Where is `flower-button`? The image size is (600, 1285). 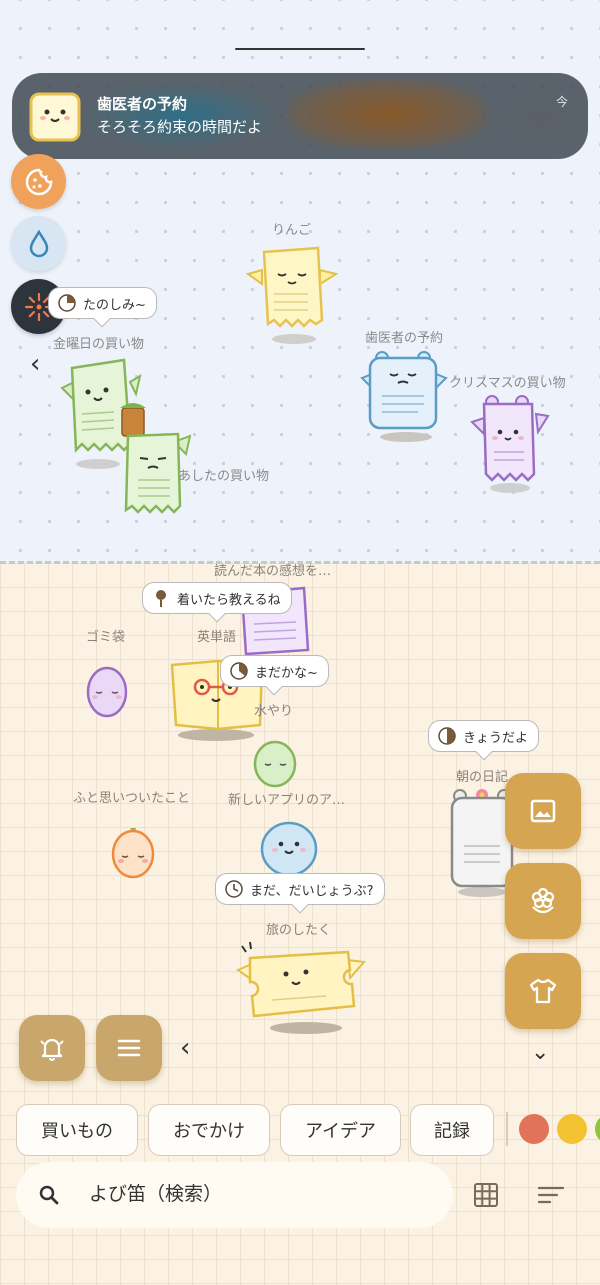 flower-button is located at coordinates (543, 901).